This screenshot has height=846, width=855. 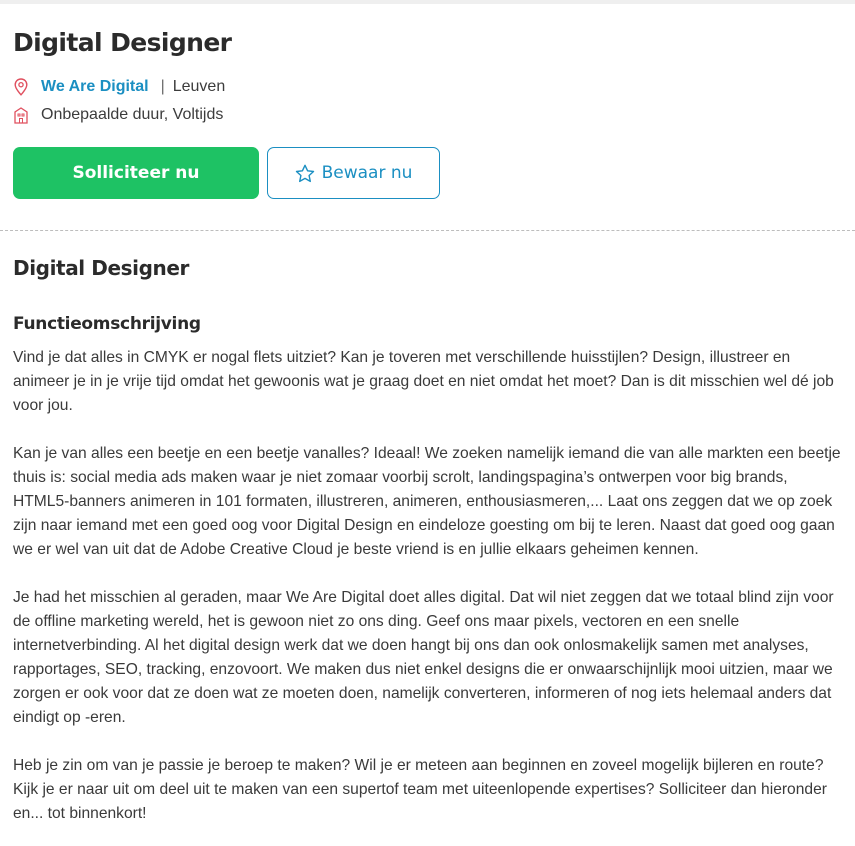 What do you see at coordinates (427, 230) in the screenshot?
I see `section-divider` at bounding box center [427, 230].